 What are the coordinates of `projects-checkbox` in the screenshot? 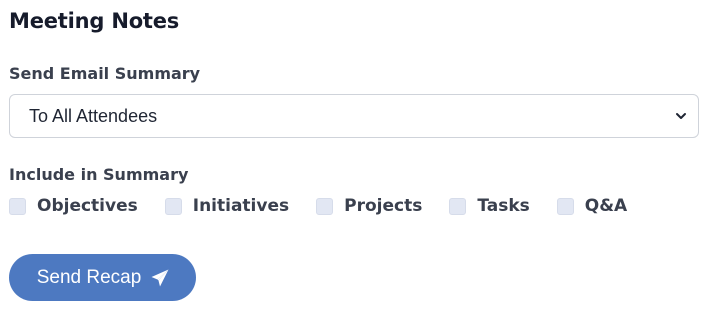 It's located at (325, 206).